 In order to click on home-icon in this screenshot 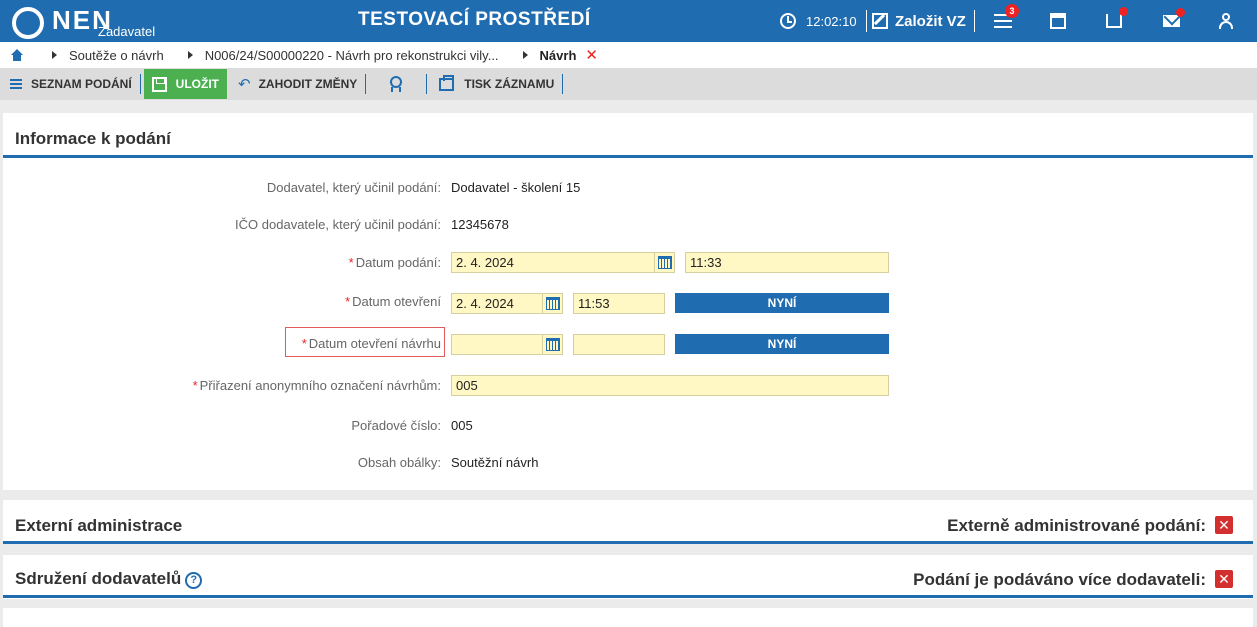, I will do `click(17, 55)`.